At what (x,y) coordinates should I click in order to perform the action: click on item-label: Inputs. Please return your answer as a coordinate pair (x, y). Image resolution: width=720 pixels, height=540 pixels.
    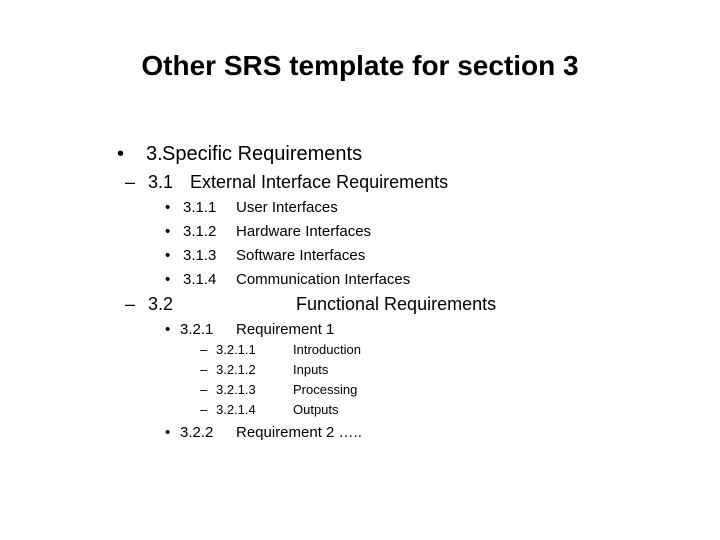
    Looking at the image, I should click on (311, 369).